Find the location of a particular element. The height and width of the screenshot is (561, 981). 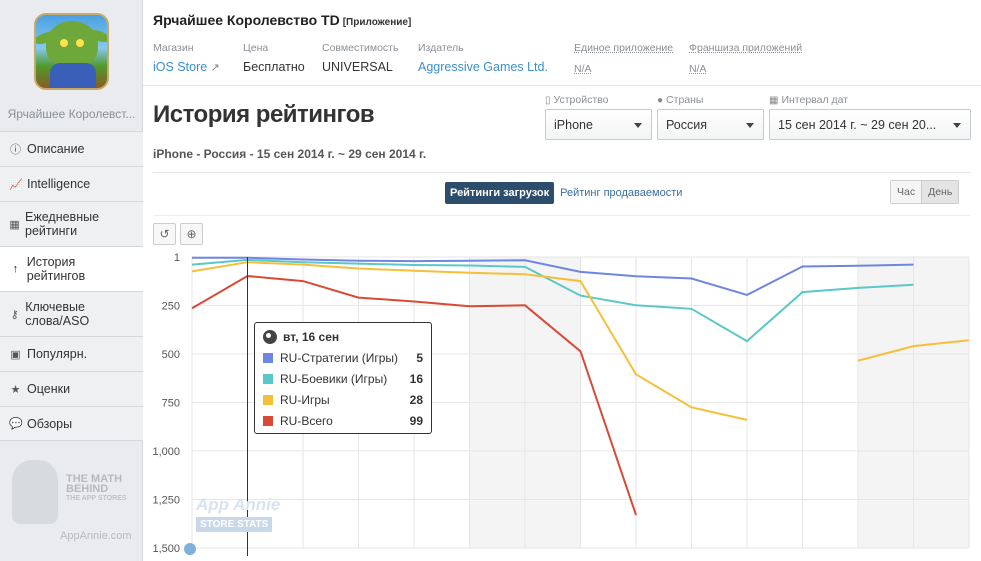

tooltip-date: вт, 16 сен is located at coordinates (311, 337).